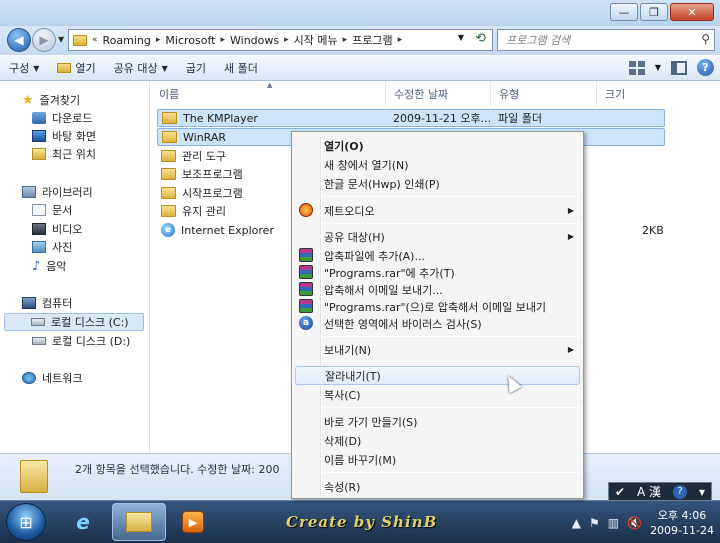 The width and height of the screenshot is (720, 543). Describe the element at coordinates (83, 522) in the screenshot. I see `taskbar-internet-explorer: e` at that location.